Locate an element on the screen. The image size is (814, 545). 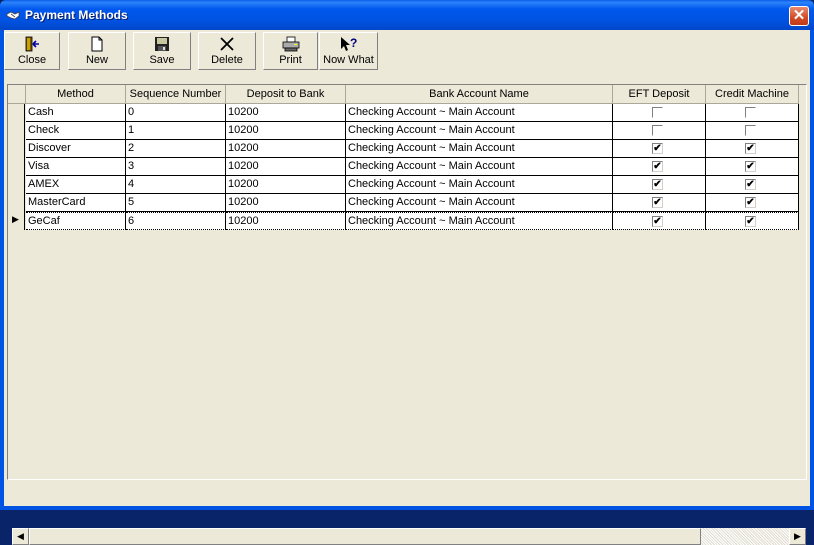
close-button-label: Close is located at coordinates (32, 60).